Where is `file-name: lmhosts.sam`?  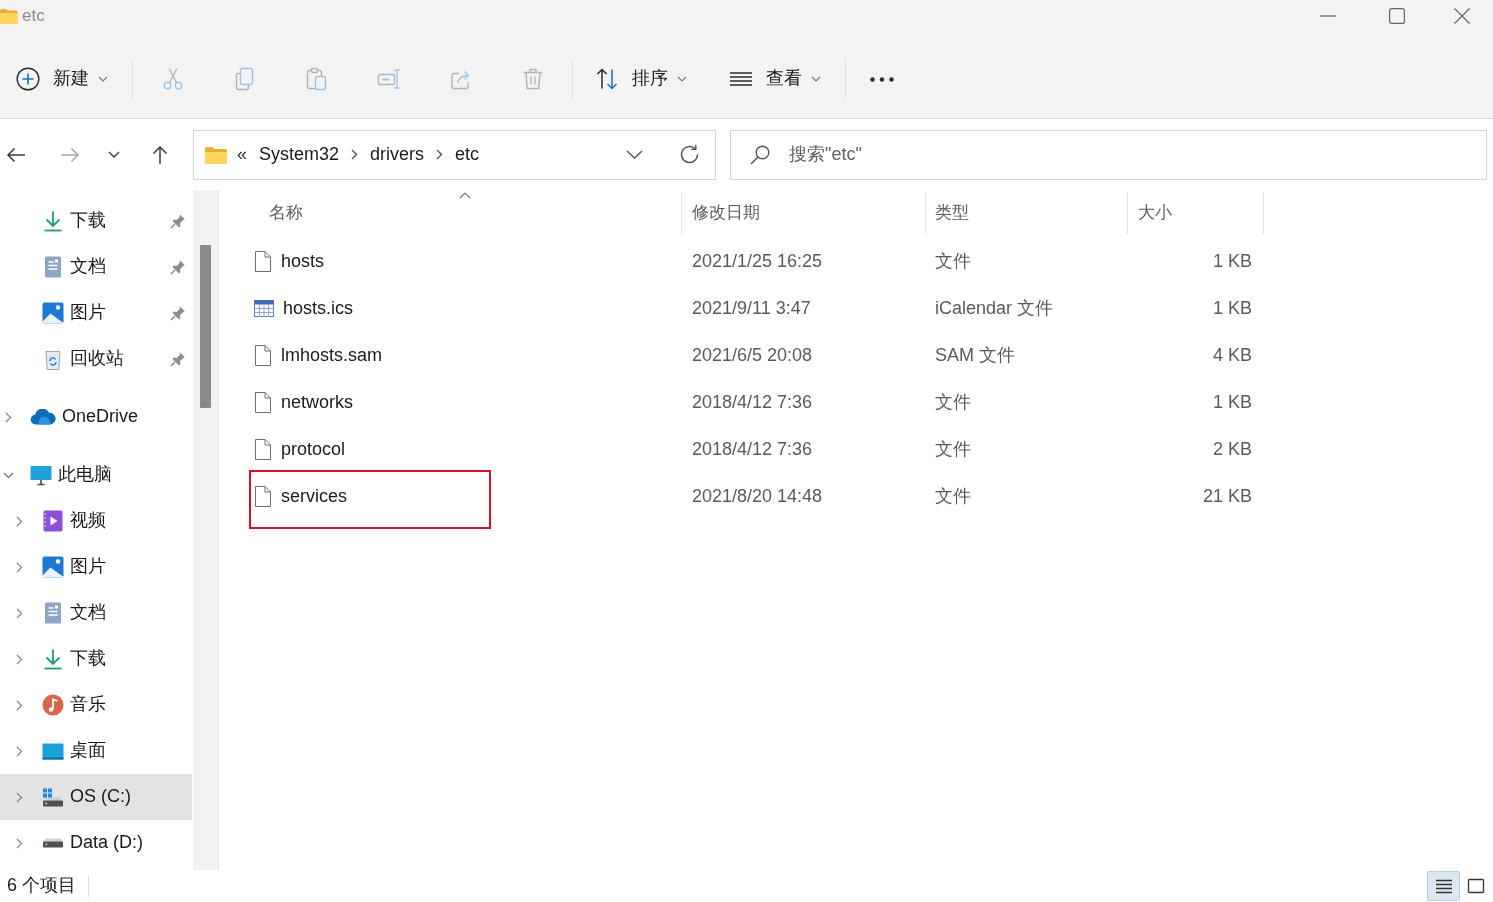 file-name: lmhosts.sam is located at coordinates (332, 355).